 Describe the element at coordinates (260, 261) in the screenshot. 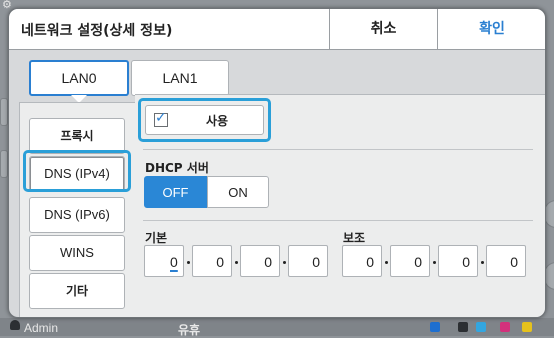

I see `primary-dns-octet-3: 0` at that location.